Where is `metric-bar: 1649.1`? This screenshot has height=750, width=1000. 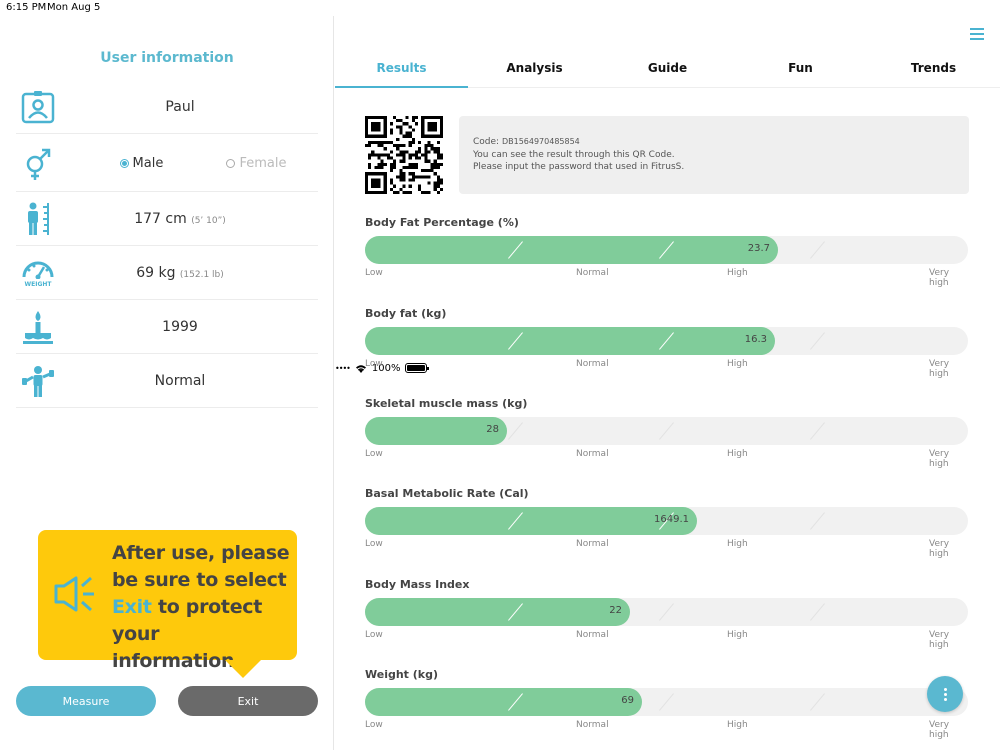
metric-bar: 1649.1 is located at coordinates (666, 521).